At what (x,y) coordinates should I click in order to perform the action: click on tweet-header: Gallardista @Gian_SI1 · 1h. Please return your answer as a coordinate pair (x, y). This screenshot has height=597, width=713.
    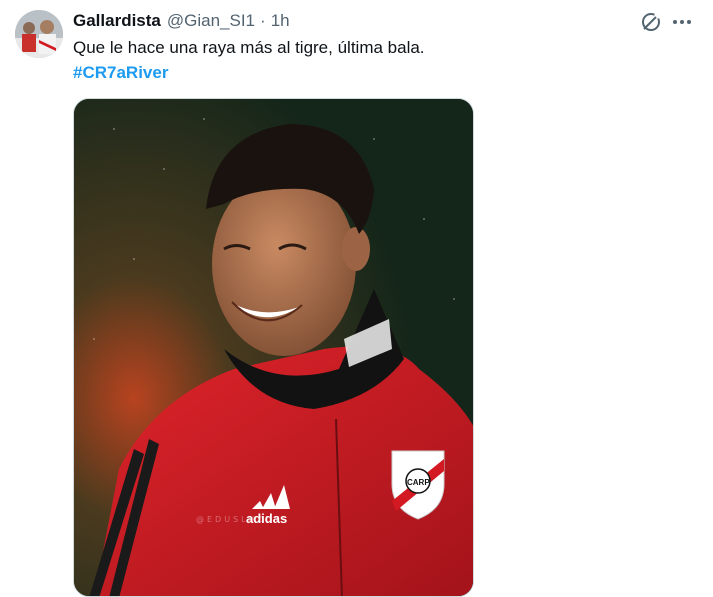
    Looking at the image, I should click on (181, 21).